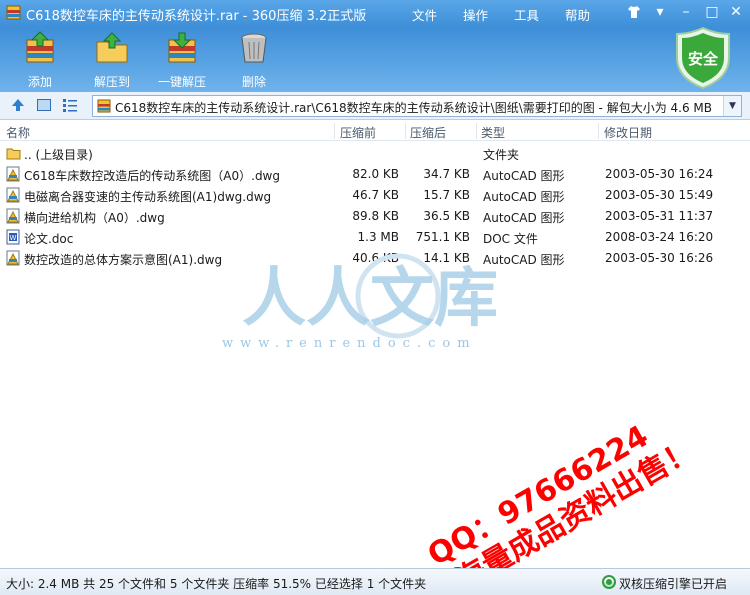 The image size is (750, 595). I want to click on maximize-icon: □, so click(712, 12).